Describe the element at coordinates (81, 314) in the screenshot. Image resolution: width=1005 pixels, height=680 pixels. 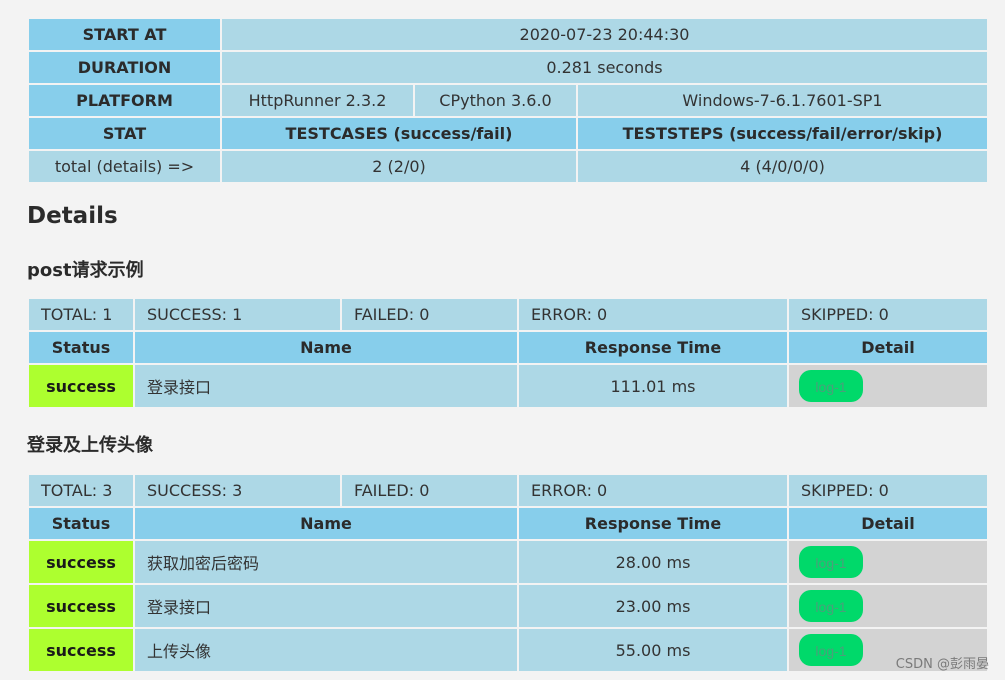
I see `suite-total: TOTAL: 1` at that location.